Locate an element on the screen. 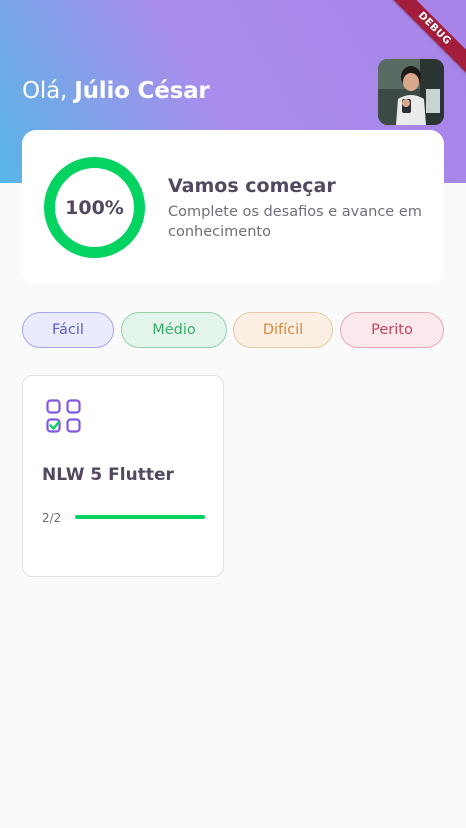  level-chip-medio: Médio is located at coordinates (174, 330).